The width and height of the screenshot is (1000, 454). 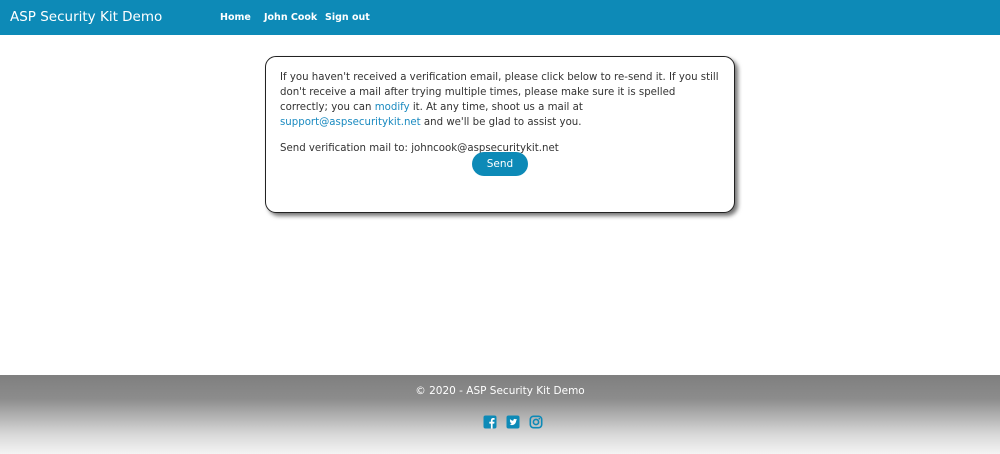 What do you see at coordinates (500, 164) in the screenshot?
I see `send-button: Send` at bounding box center [500, 164].